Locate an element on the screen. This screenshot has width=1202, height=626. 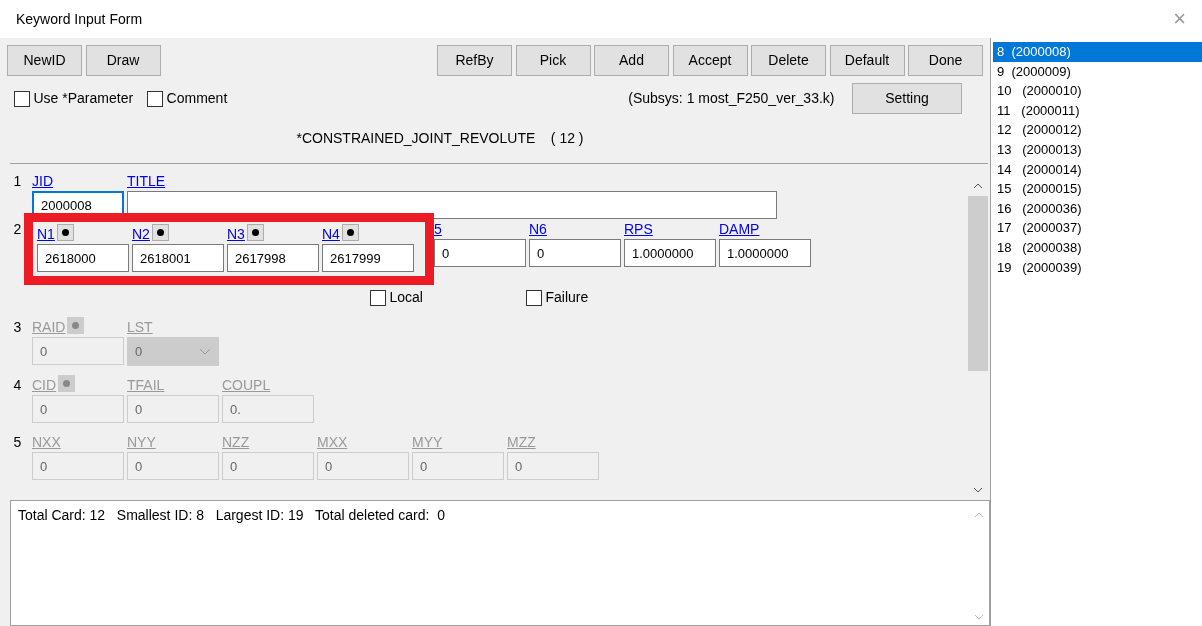
window-title: Keyword Input Form is located at coordinates (79, 19).